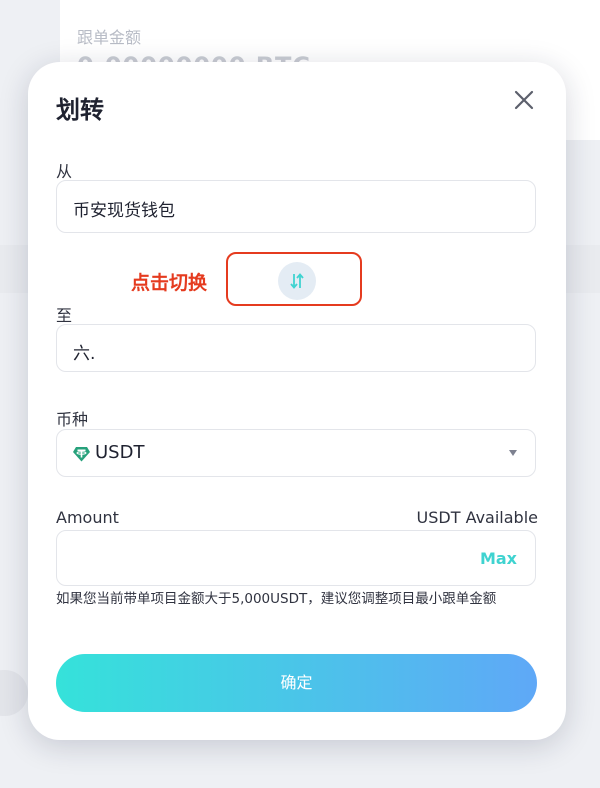 Image resolution: width=600 pixels, height=788 pixels. I want to click on coin-label: 币种, so click(72, 419).